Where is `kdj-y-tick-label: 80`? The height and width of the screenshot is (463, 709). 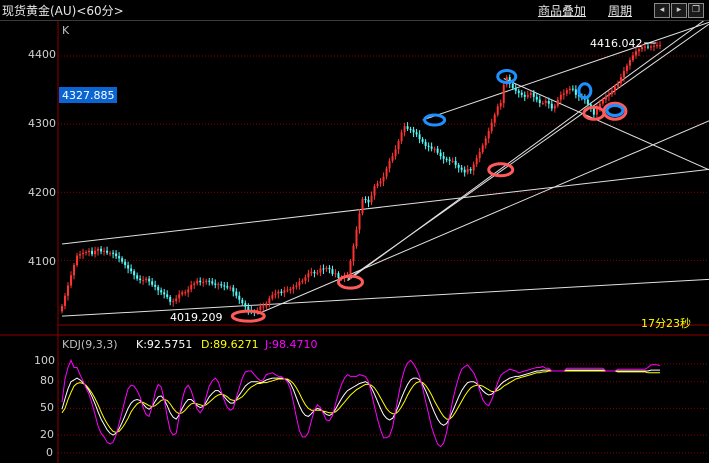
kdj-y-tick-label: 80 is located at coordinates (47, 380).